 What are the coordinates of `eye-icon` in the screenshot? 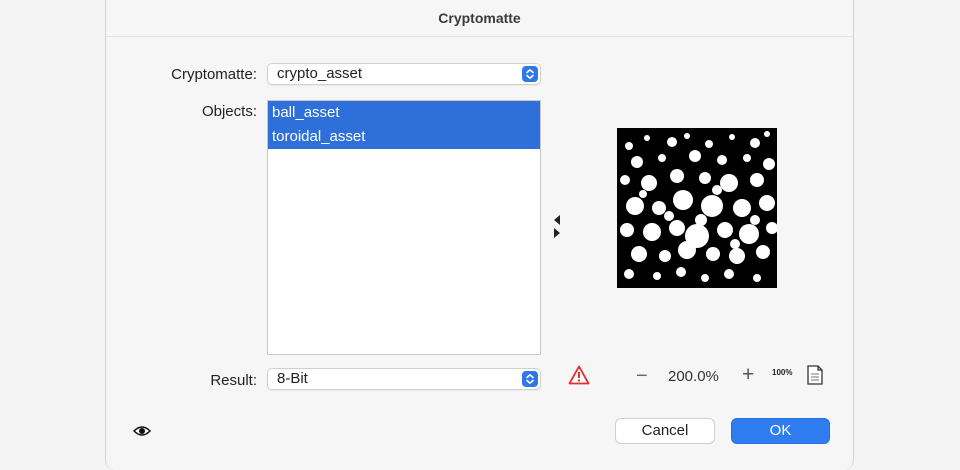 It's located at (142, 433).